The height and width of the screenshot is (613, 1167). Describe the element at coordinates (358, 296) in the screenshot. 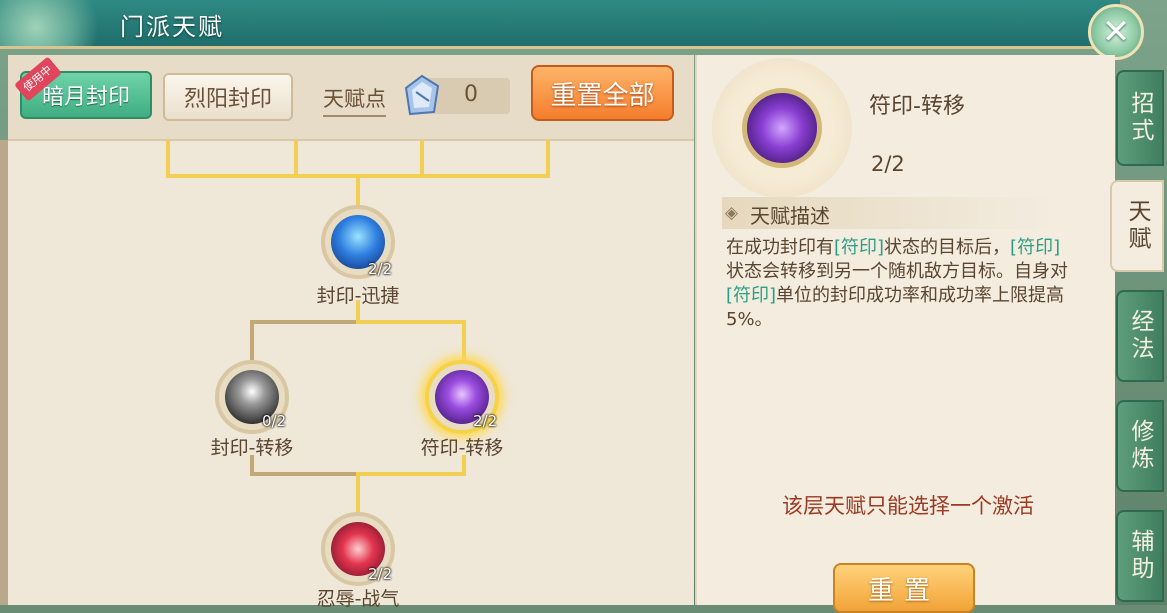

I see `node-label: 封印-迅捷` at that location.